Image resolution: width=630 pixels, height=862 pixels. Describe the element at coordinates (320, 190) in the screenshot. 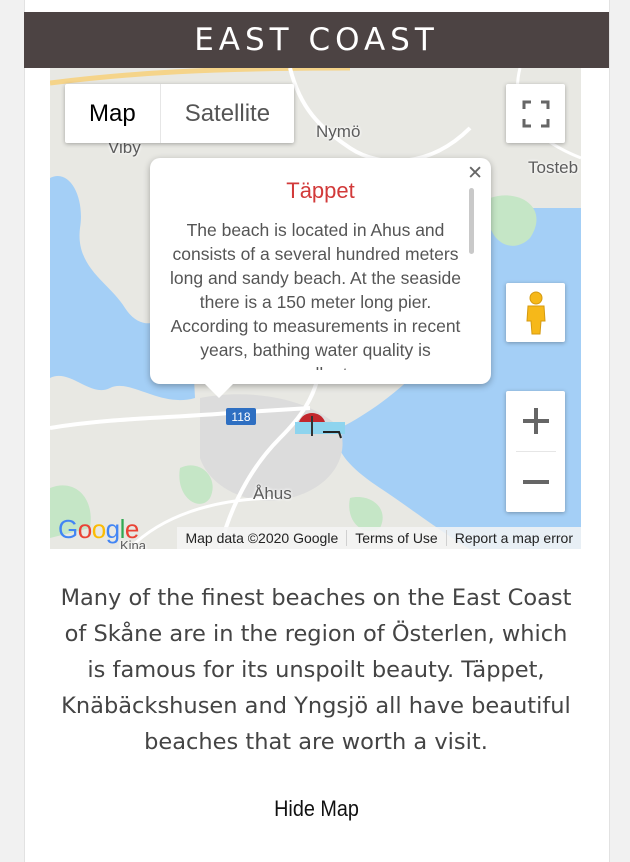

I see `info-window-title: Täppet` at that location.